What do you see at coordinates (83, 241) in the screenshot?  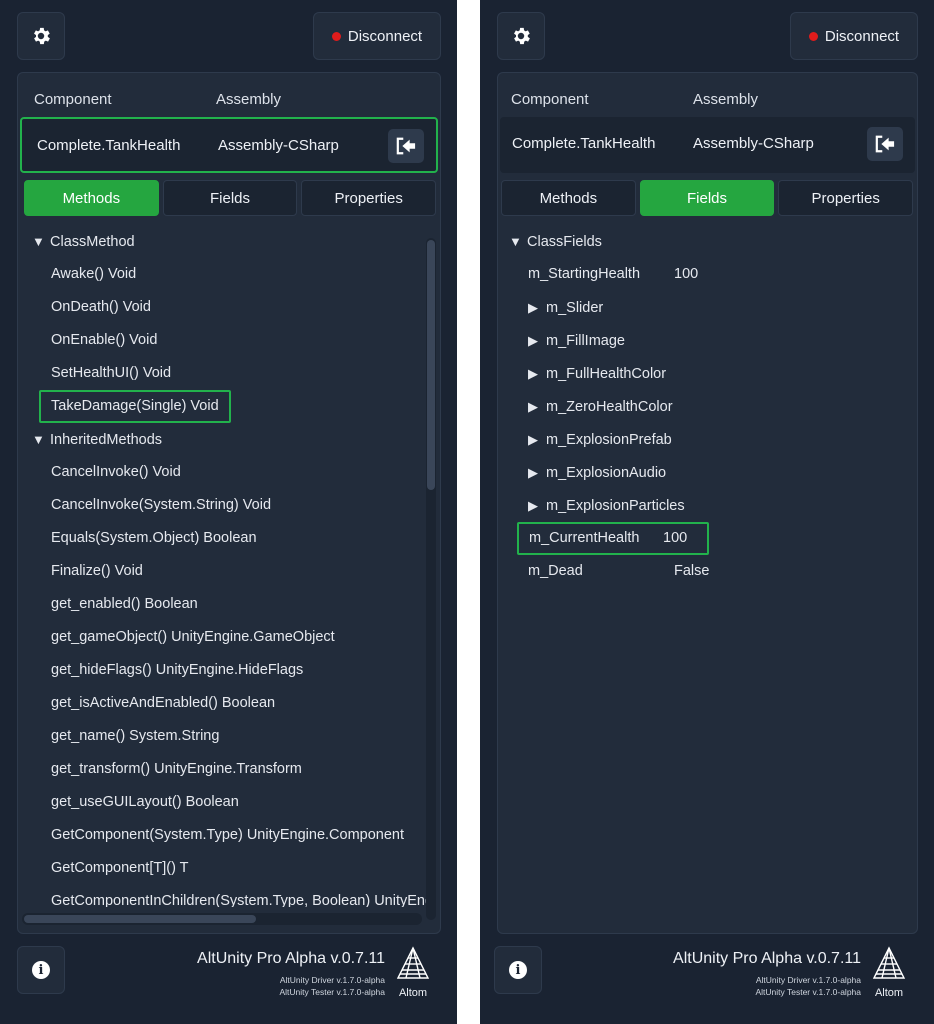 I see `group-class-method: ▼ ClassMethod` at bounding box center [83, 241].